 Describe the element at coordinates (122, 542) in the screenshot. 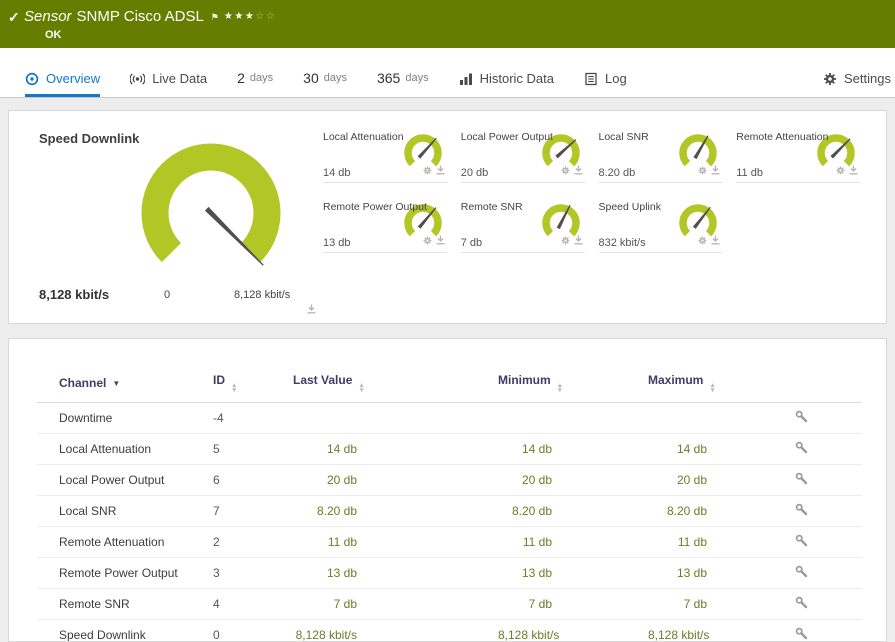

I see `channel-name-cell: Remote Attenuation` at that location.